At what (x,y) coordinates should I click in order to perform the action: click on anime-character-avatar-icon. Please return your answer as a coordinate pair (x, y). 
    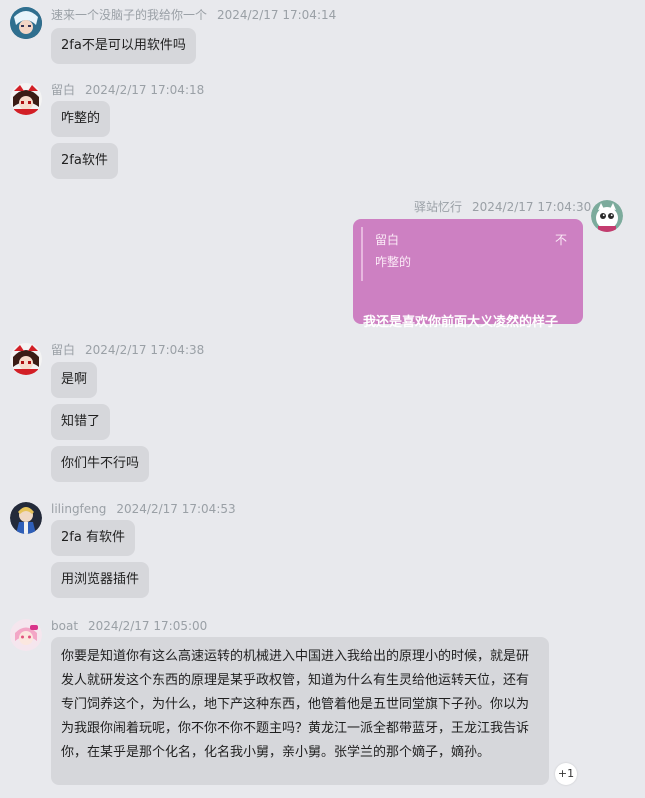
    Looking at the image, I should click on (26, 23).